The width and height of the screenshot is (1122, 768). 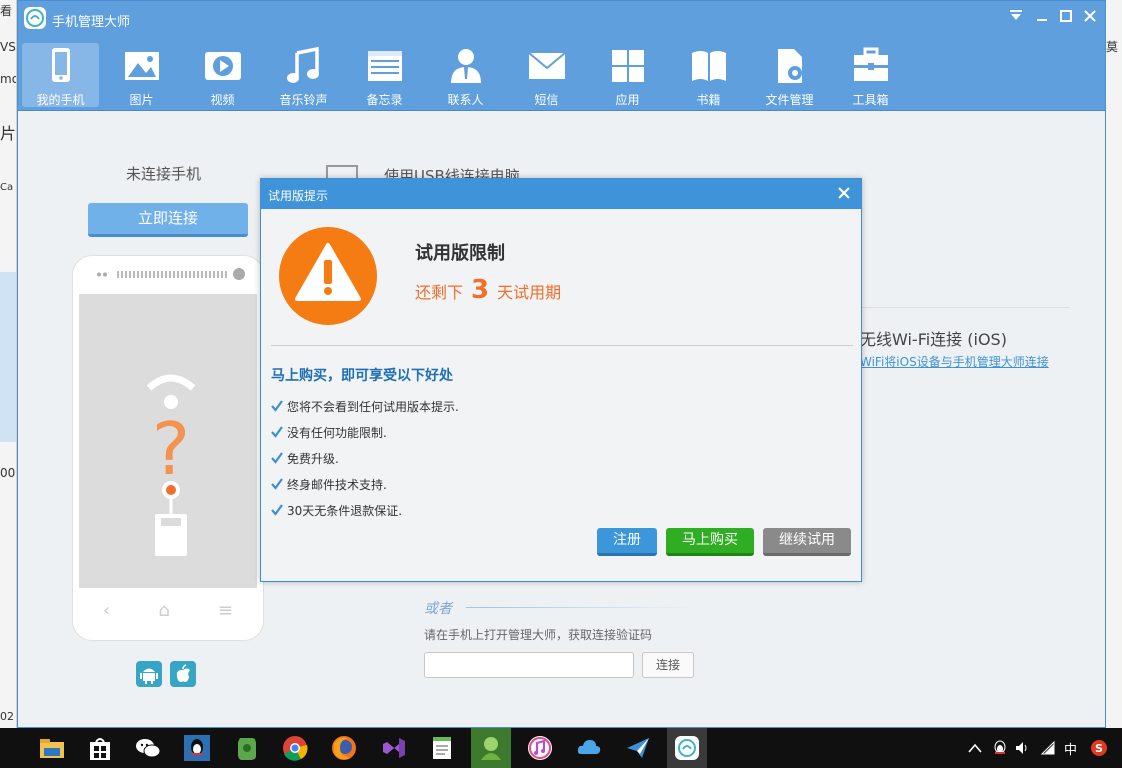 What do you see at coordinates (1000, 748) in the screenshot?
I see `qq-tray-icon` at bounding box center [1000, 748].